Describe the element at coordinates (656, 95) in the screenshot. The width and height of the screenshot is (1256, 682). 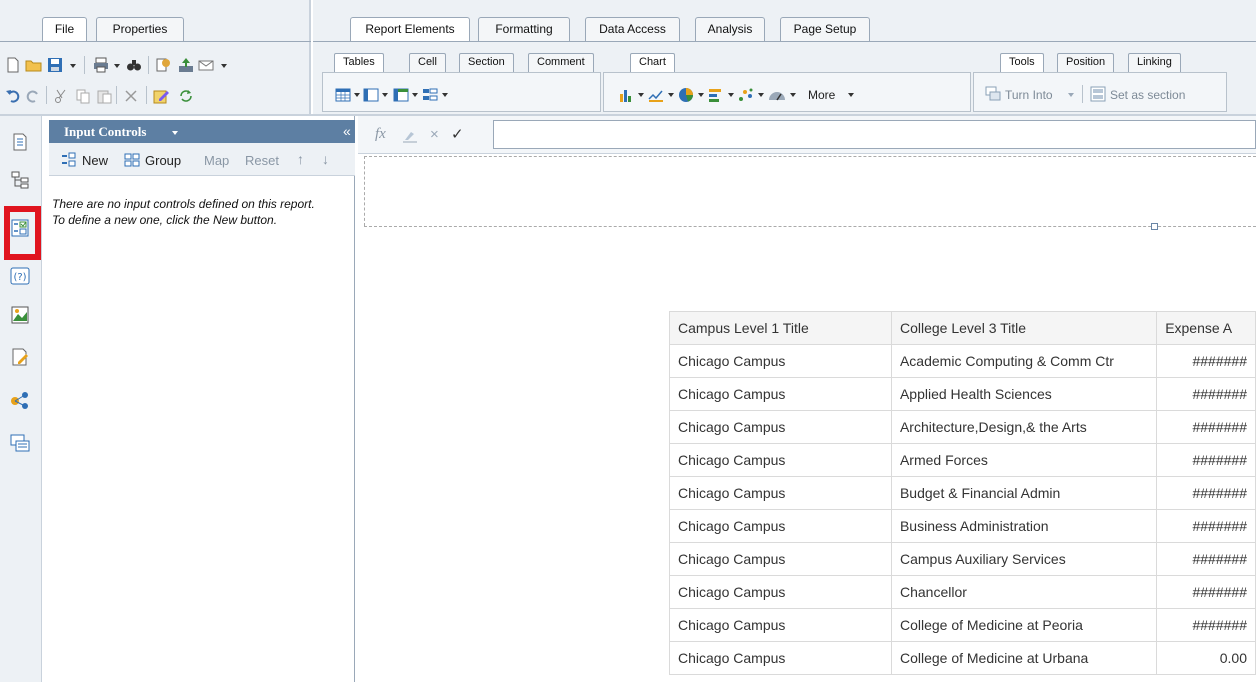
I see `line-chart-icon` at that location.